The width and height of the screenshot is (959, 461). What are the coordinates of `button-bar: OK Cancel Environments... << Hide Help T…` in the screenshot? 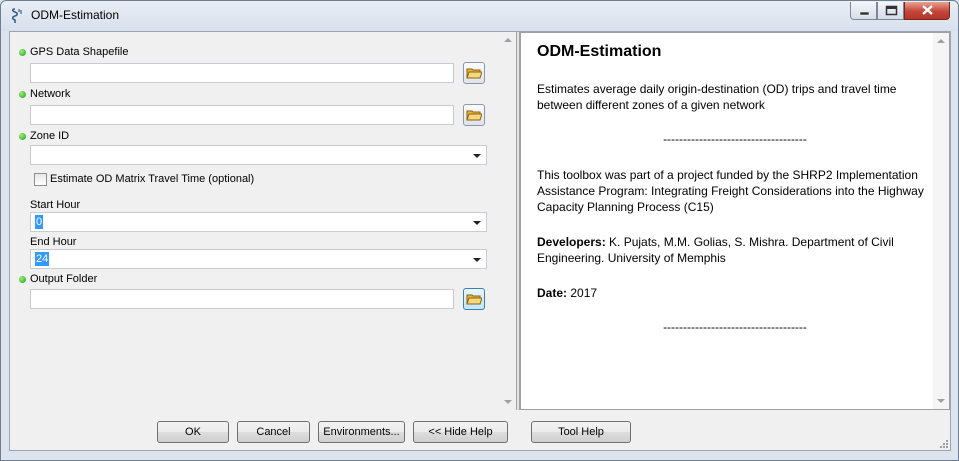 It's located at (480, 430).